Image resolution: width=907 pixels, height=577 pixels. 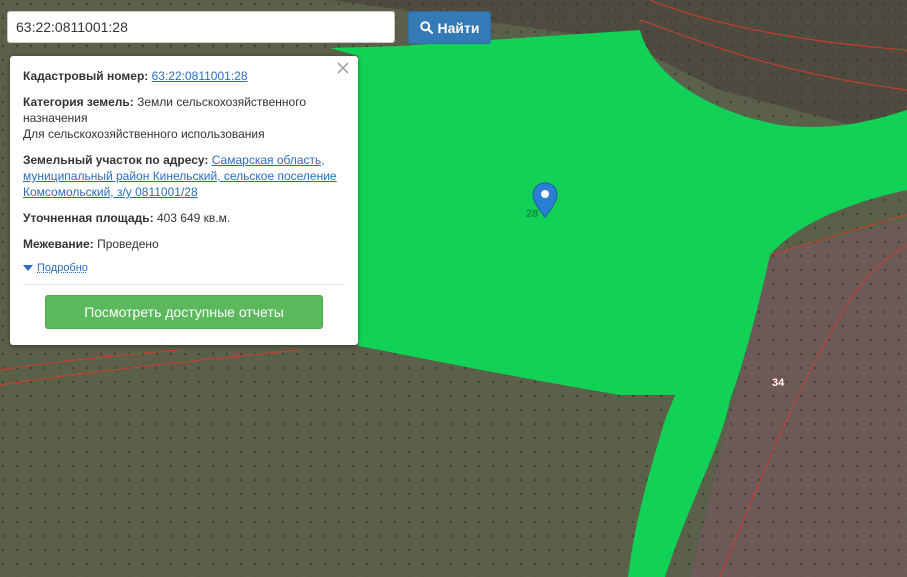 I want to click on search-icon, so click(x=426, y=27).